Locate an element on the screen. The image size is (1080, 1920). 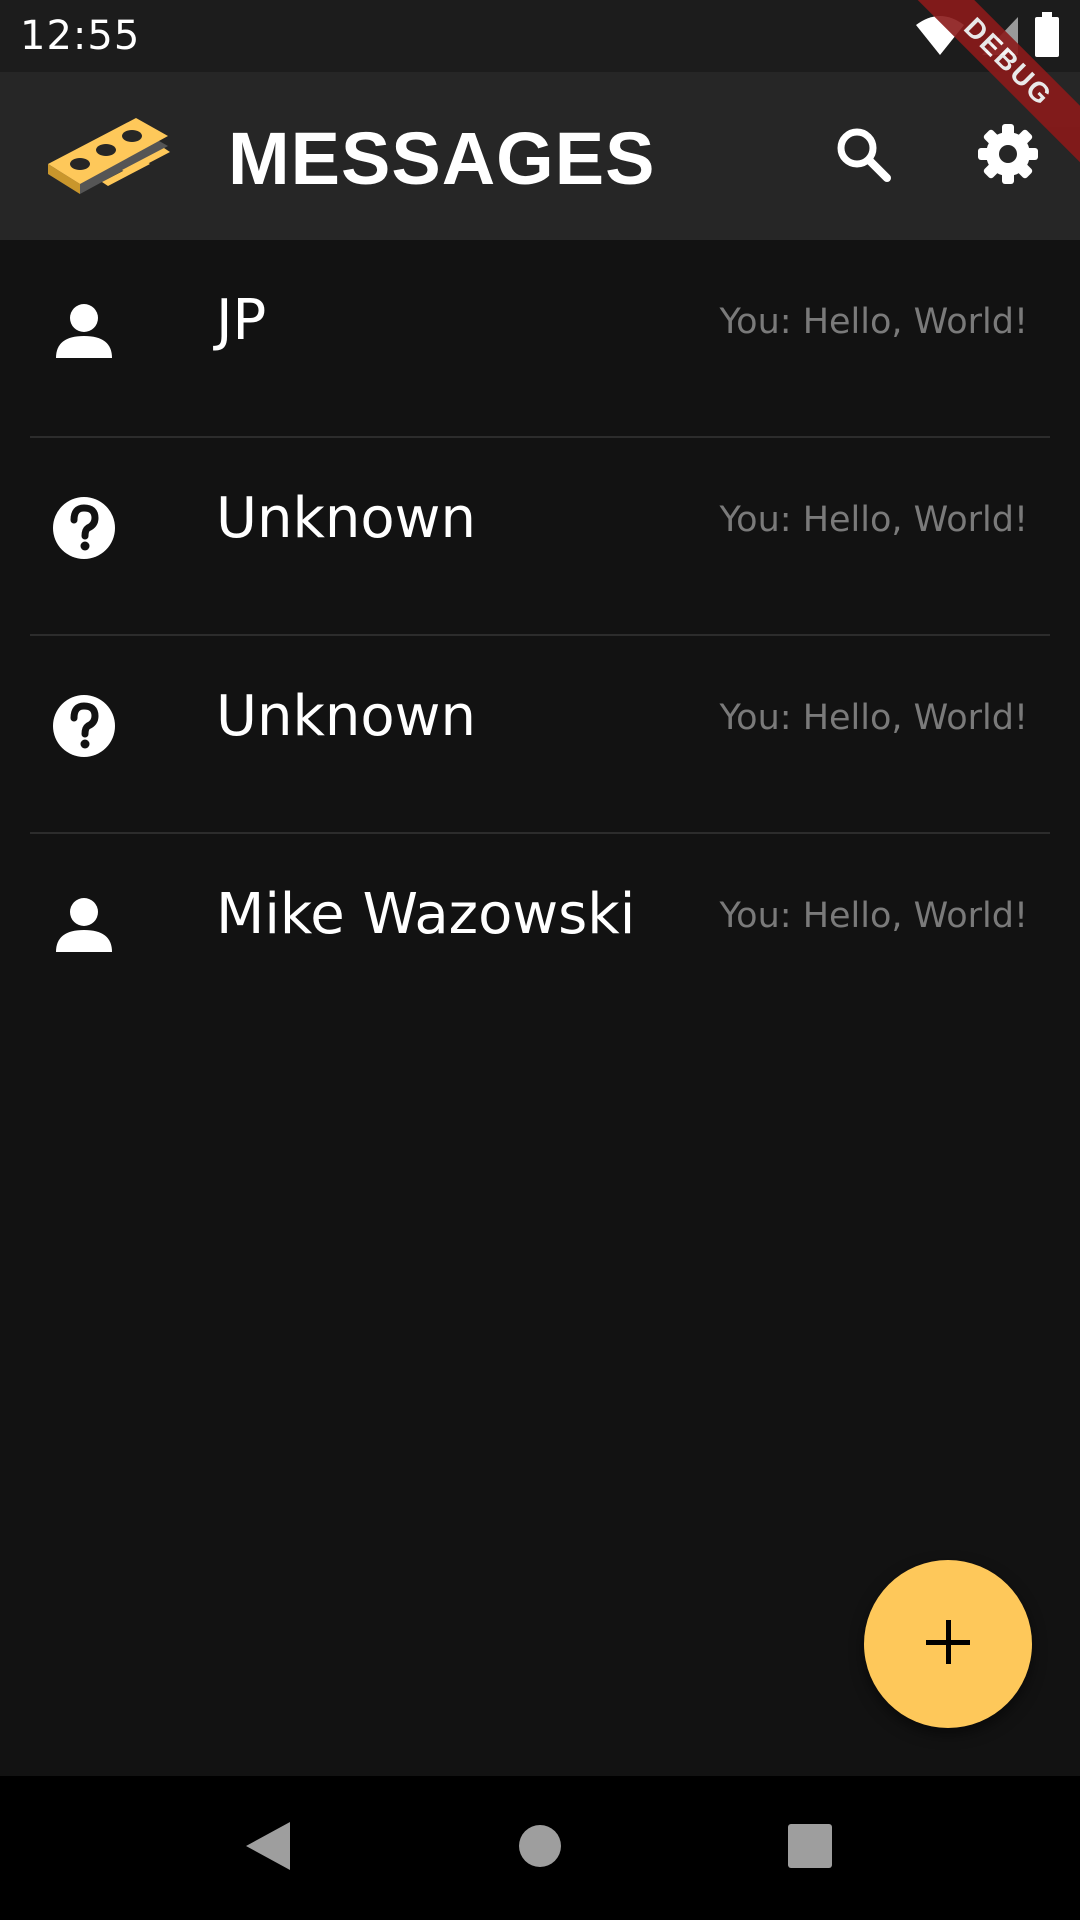
battery-icon is located at coordinates (1047, 37).